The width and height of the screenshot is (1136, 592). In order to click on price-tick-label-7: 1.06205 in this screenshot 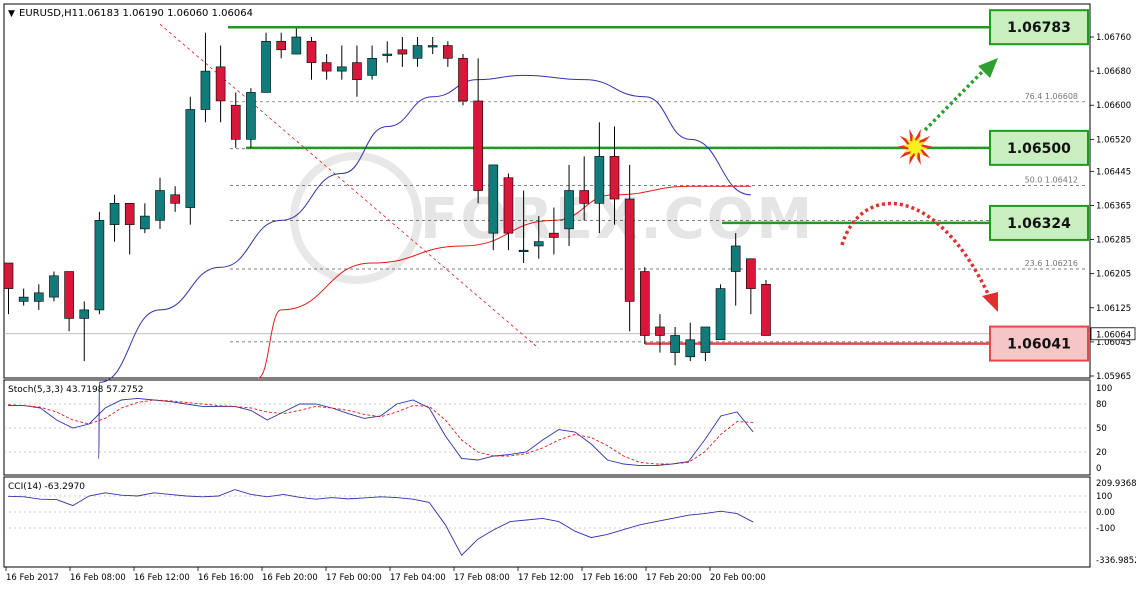, I will do `click(1113, 275)`.